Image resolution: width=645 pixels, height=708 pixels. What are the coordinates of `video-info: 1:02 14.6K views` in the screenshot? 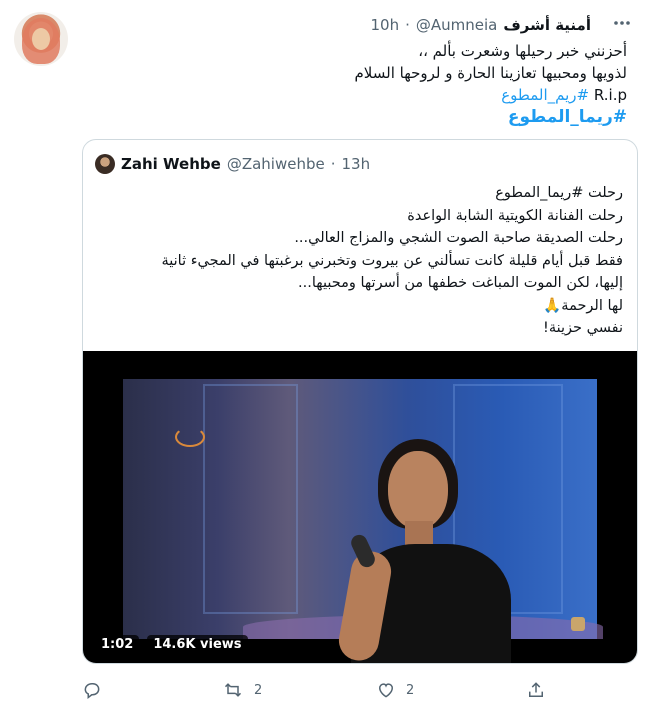 It's located at (171, 644).